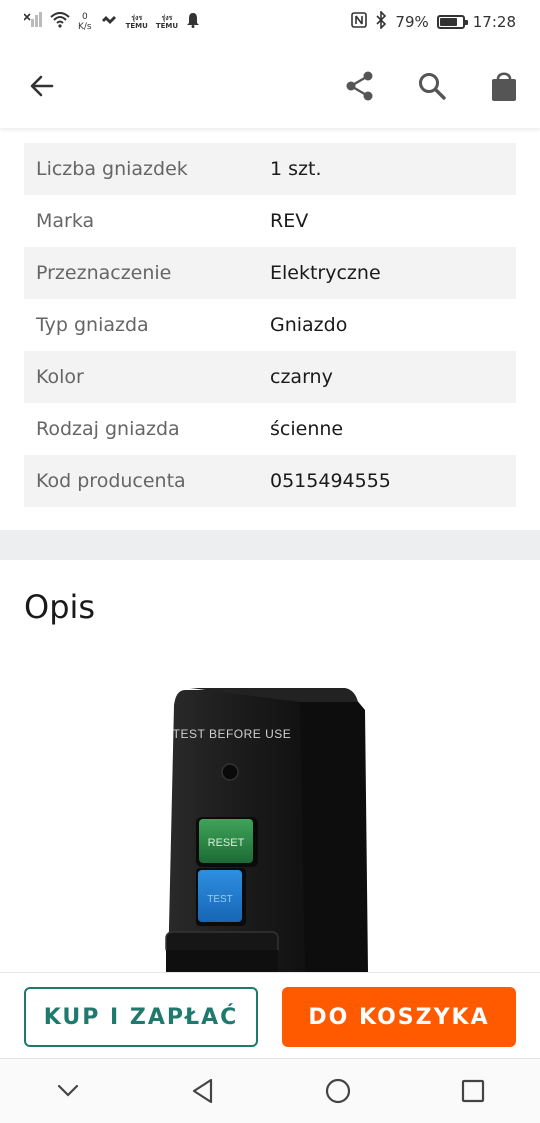 Image resolution: width=540 pixels, height=1123 pixels. I want to click on table-row: Kolor czarny, so click(270, 377).